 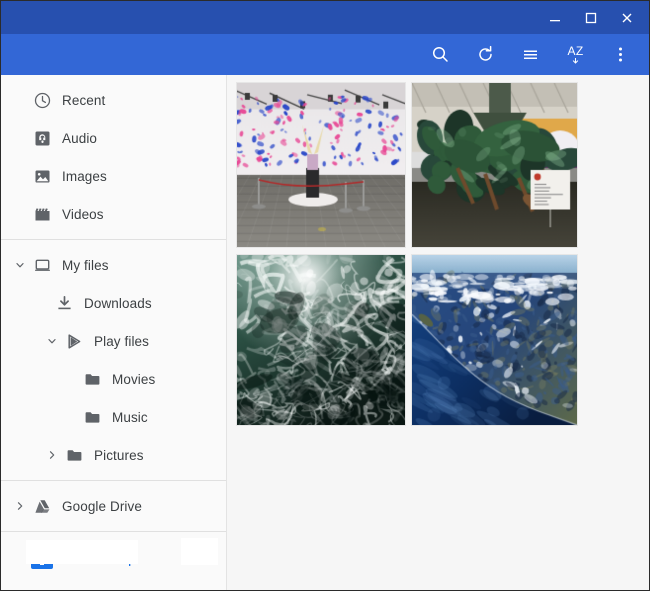 I want to click on sidebar-item-images: Images, so click(x=113, y=176).